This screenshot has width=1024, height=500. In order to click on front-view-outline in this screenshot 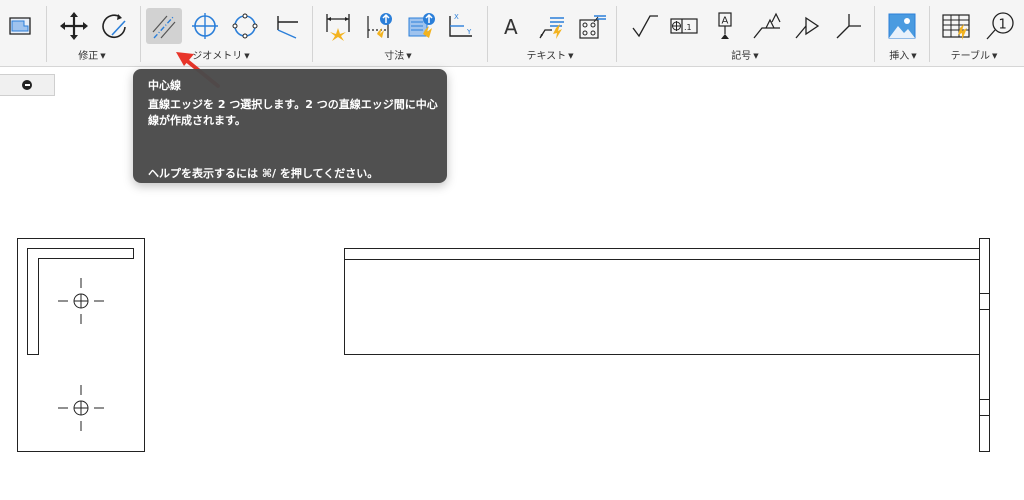, I will do `click(662, 301)`.